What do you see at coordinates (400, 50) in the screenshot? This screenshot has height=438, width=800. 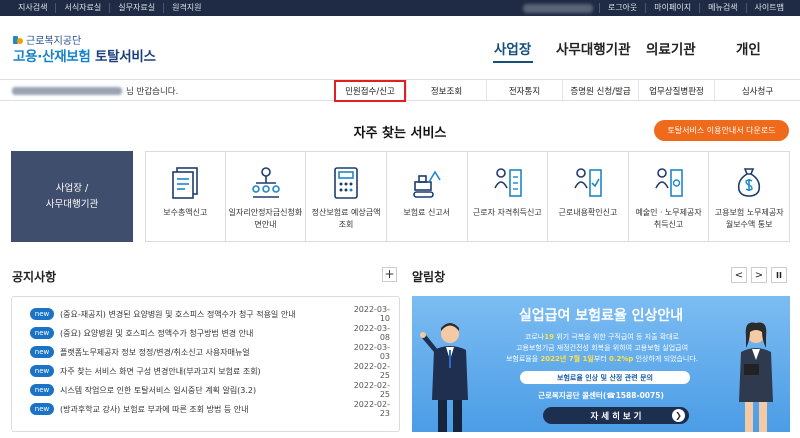 I see `main-nav: 사업장 사무대행기관 의료기관 개인` at bounding box center [400, 50].